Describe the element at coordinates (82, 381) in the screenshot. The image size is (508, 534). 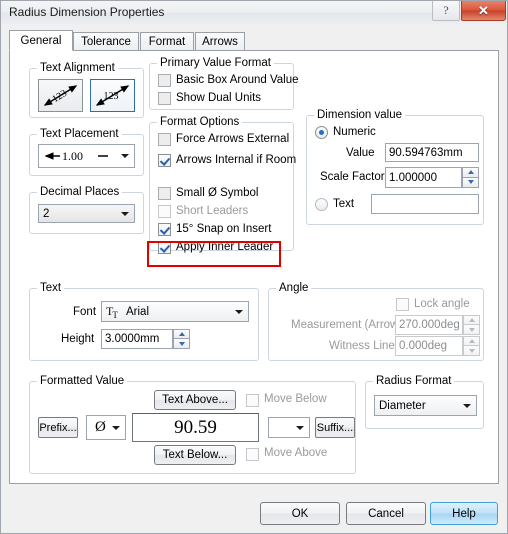
I see `formatted-value-legend: Formatted Value` at that location.